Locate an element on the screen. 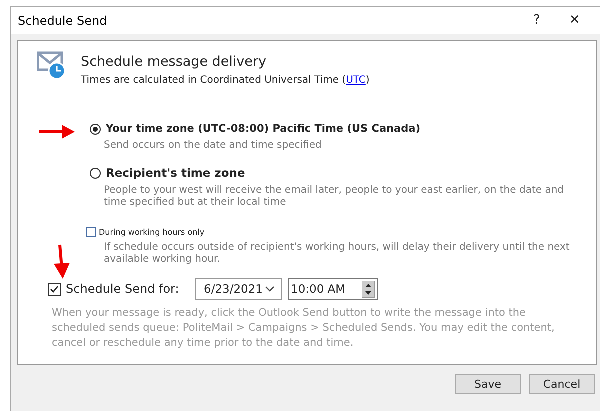 This screenshot has width=600, height=411. mail-clock-icon is located at coordinates (52, 65).